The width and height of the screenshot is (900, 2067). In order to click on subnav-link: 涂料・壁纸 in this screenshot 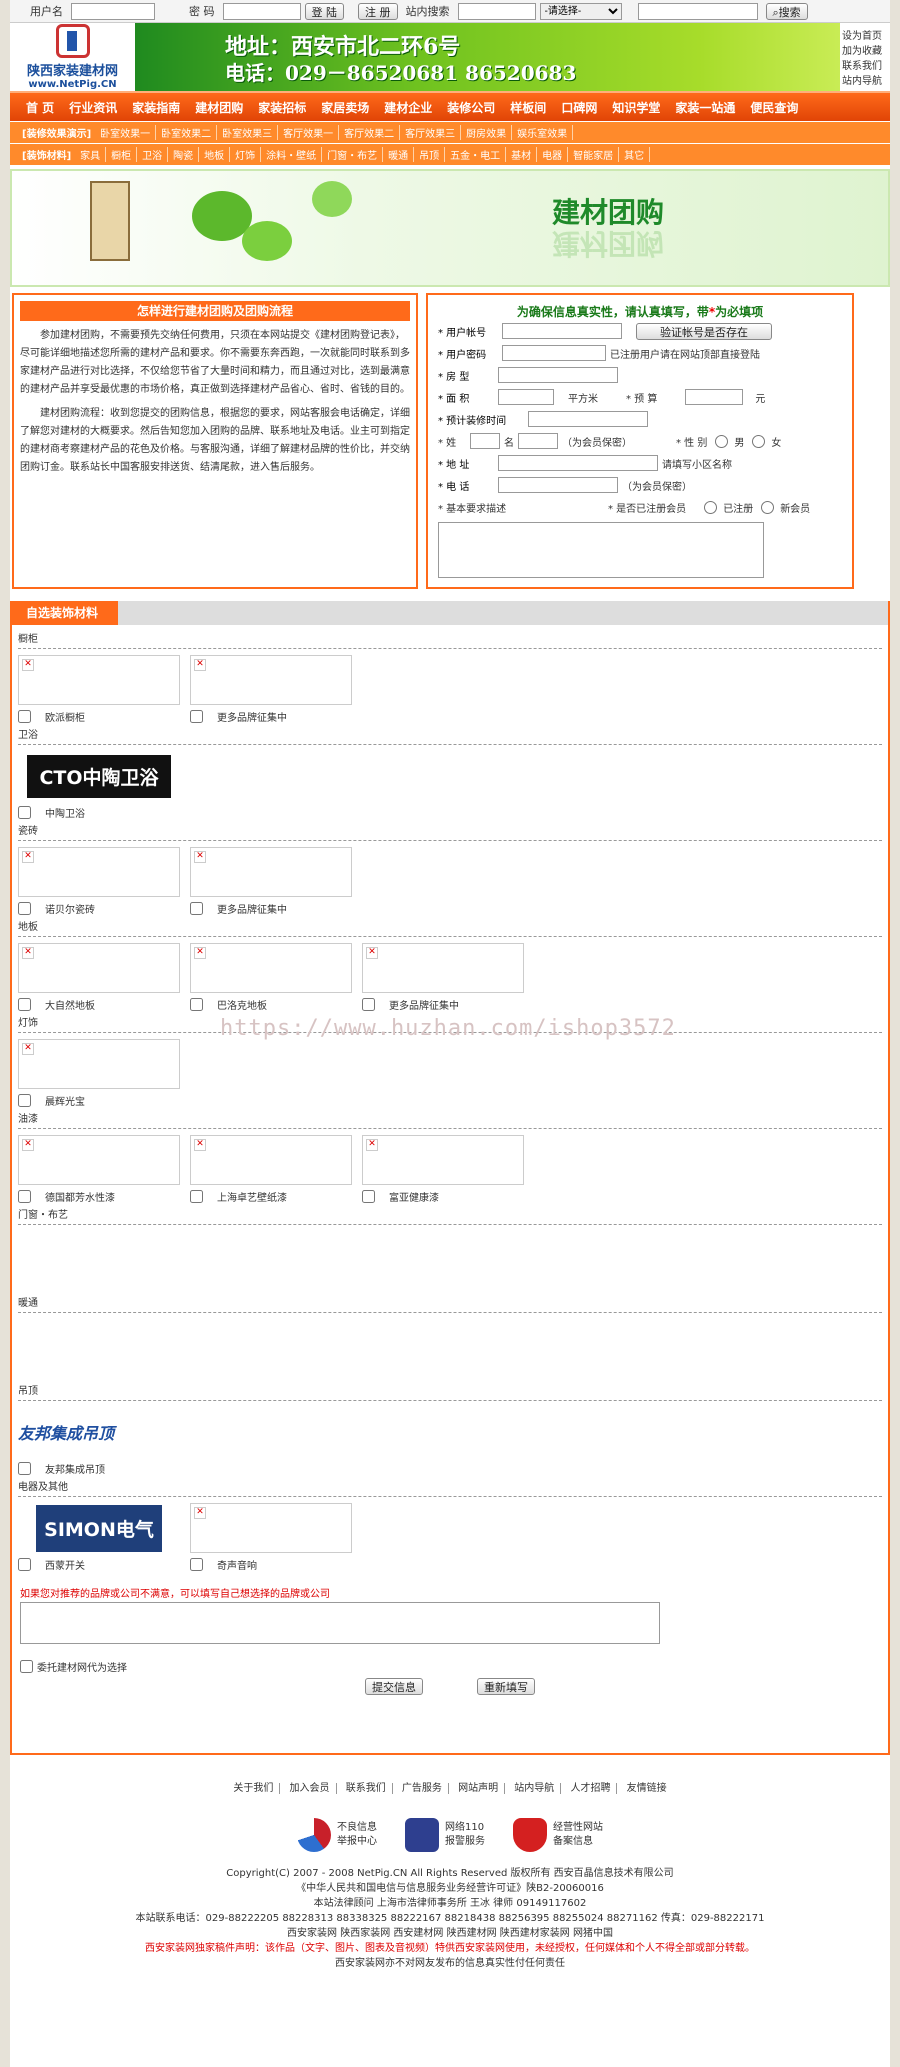, I will do `click(292, 154)`.